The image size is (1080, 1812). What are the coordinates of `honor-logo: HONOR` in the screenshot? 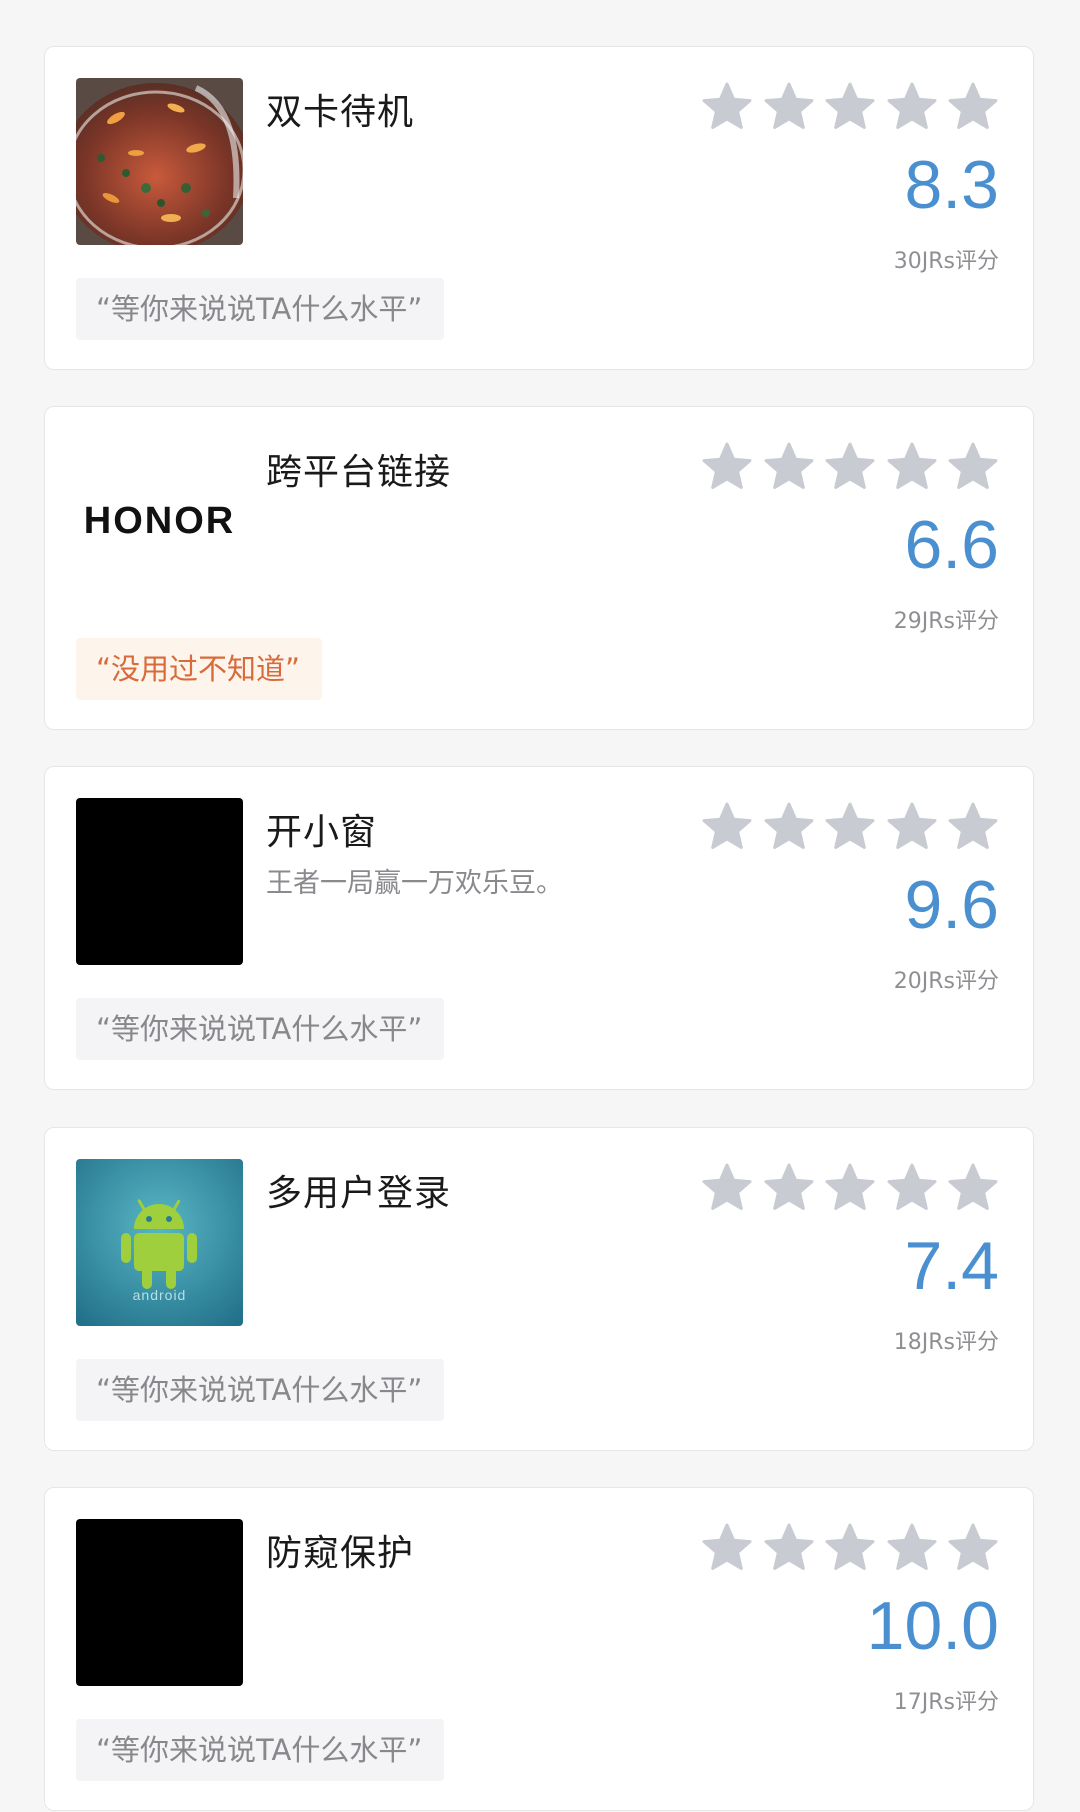 It's located at (159, 521).